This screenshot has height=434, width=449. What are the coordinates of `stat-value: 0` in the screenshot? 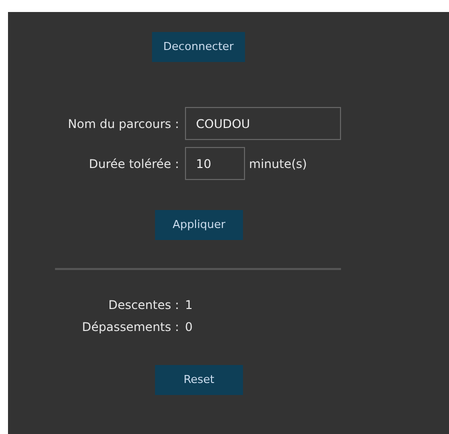 It's located at (189, 327).